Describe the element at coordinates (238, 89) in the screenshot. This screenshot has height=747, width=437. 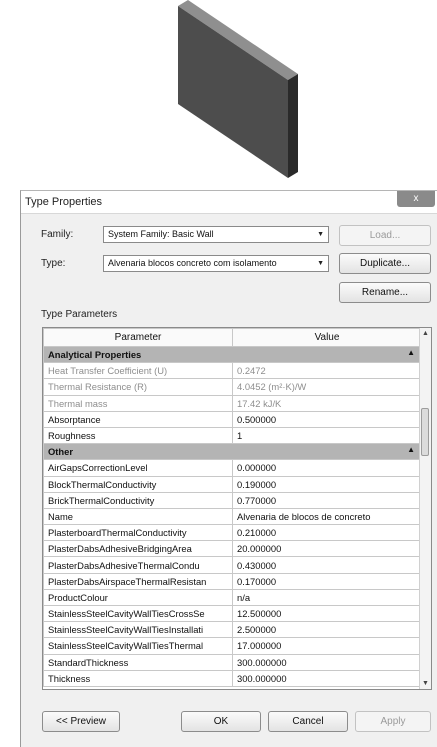
I see `wall-3d-preview-image` at that location.